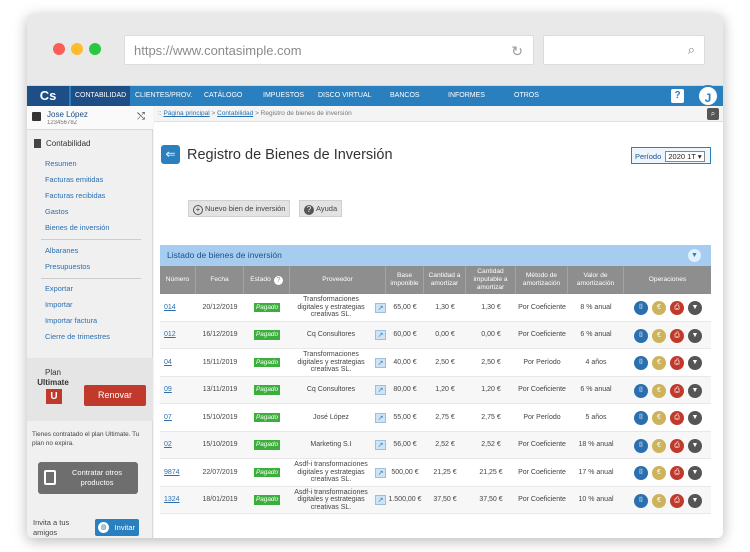 Image resolution: width=750 pixels, height=552 pixels. I want to click on breadcrumb-section: Contabilidad, so click(235, 113).